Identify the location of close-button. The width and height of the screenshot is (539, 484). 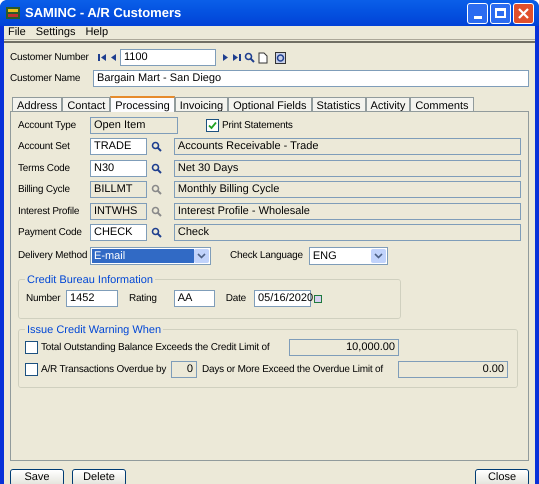
(523, 13).